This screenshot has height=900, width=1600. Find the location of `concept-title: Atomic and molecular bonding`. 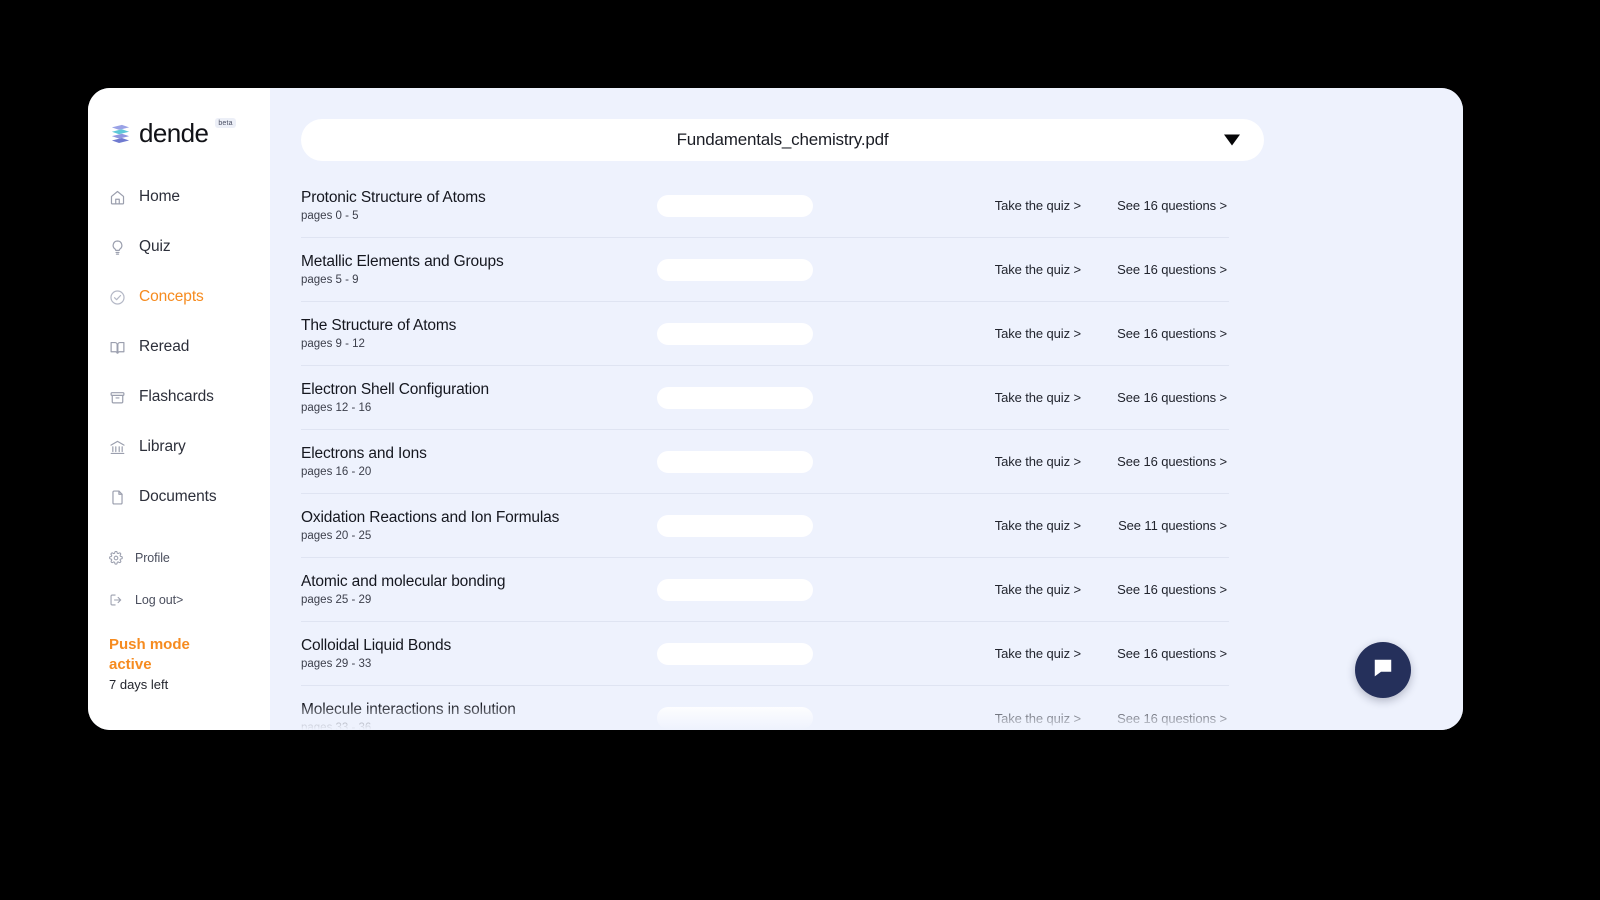

concept-title: Atomic and molecular bonding is located at coordinates (403, 581).